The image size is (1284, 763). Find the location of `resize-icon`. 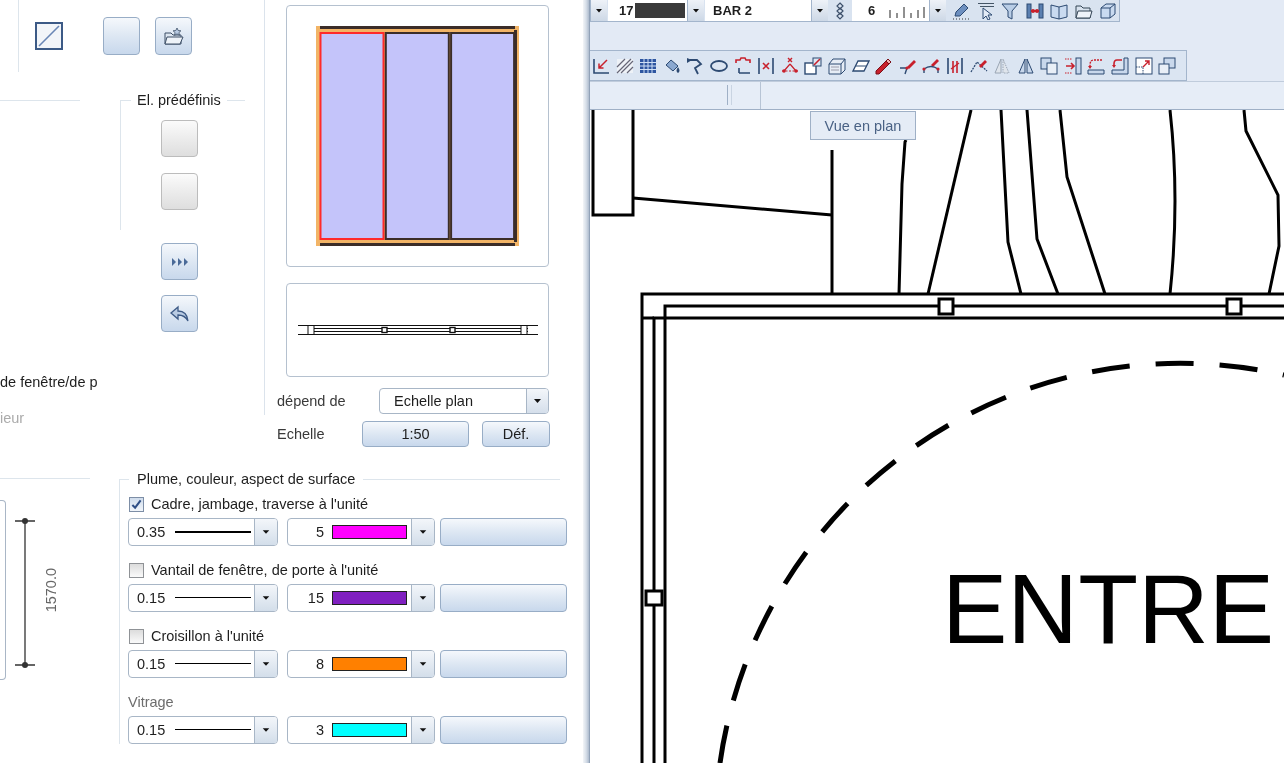

resize-icon is located at coordinates (1143, 65).